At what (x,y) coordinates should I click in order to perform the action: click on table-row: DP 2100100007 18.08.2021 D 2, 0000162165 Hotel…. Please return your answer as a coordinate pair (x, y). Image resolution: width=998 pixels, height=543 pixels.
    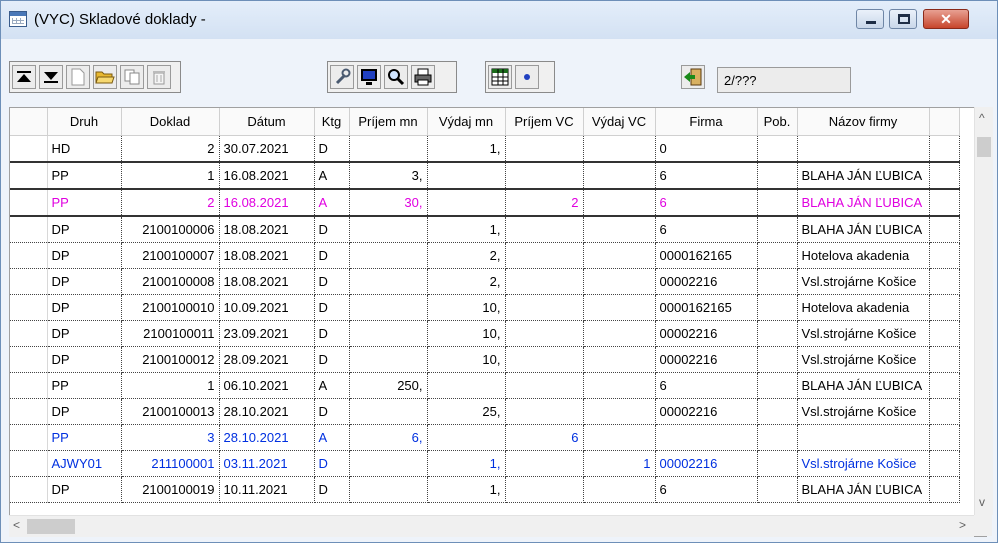
    Looking at the image, I should click on (485, 255).